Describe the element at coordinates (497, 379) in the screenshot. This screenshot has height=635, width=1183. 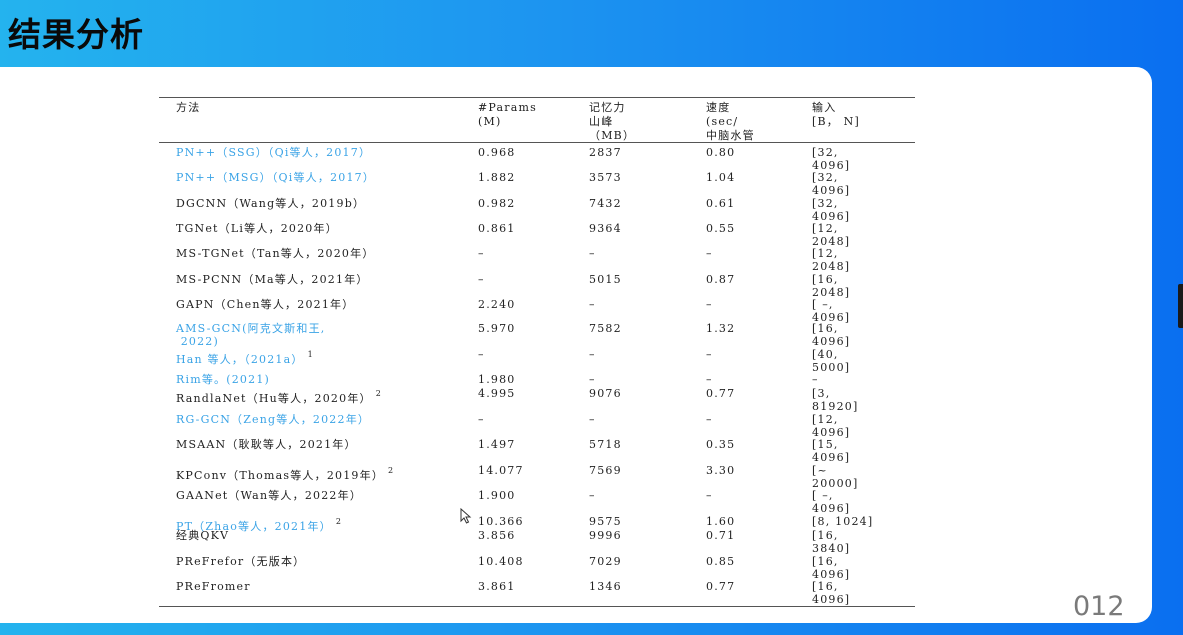
I see `cell-params: 1.980` at that location.